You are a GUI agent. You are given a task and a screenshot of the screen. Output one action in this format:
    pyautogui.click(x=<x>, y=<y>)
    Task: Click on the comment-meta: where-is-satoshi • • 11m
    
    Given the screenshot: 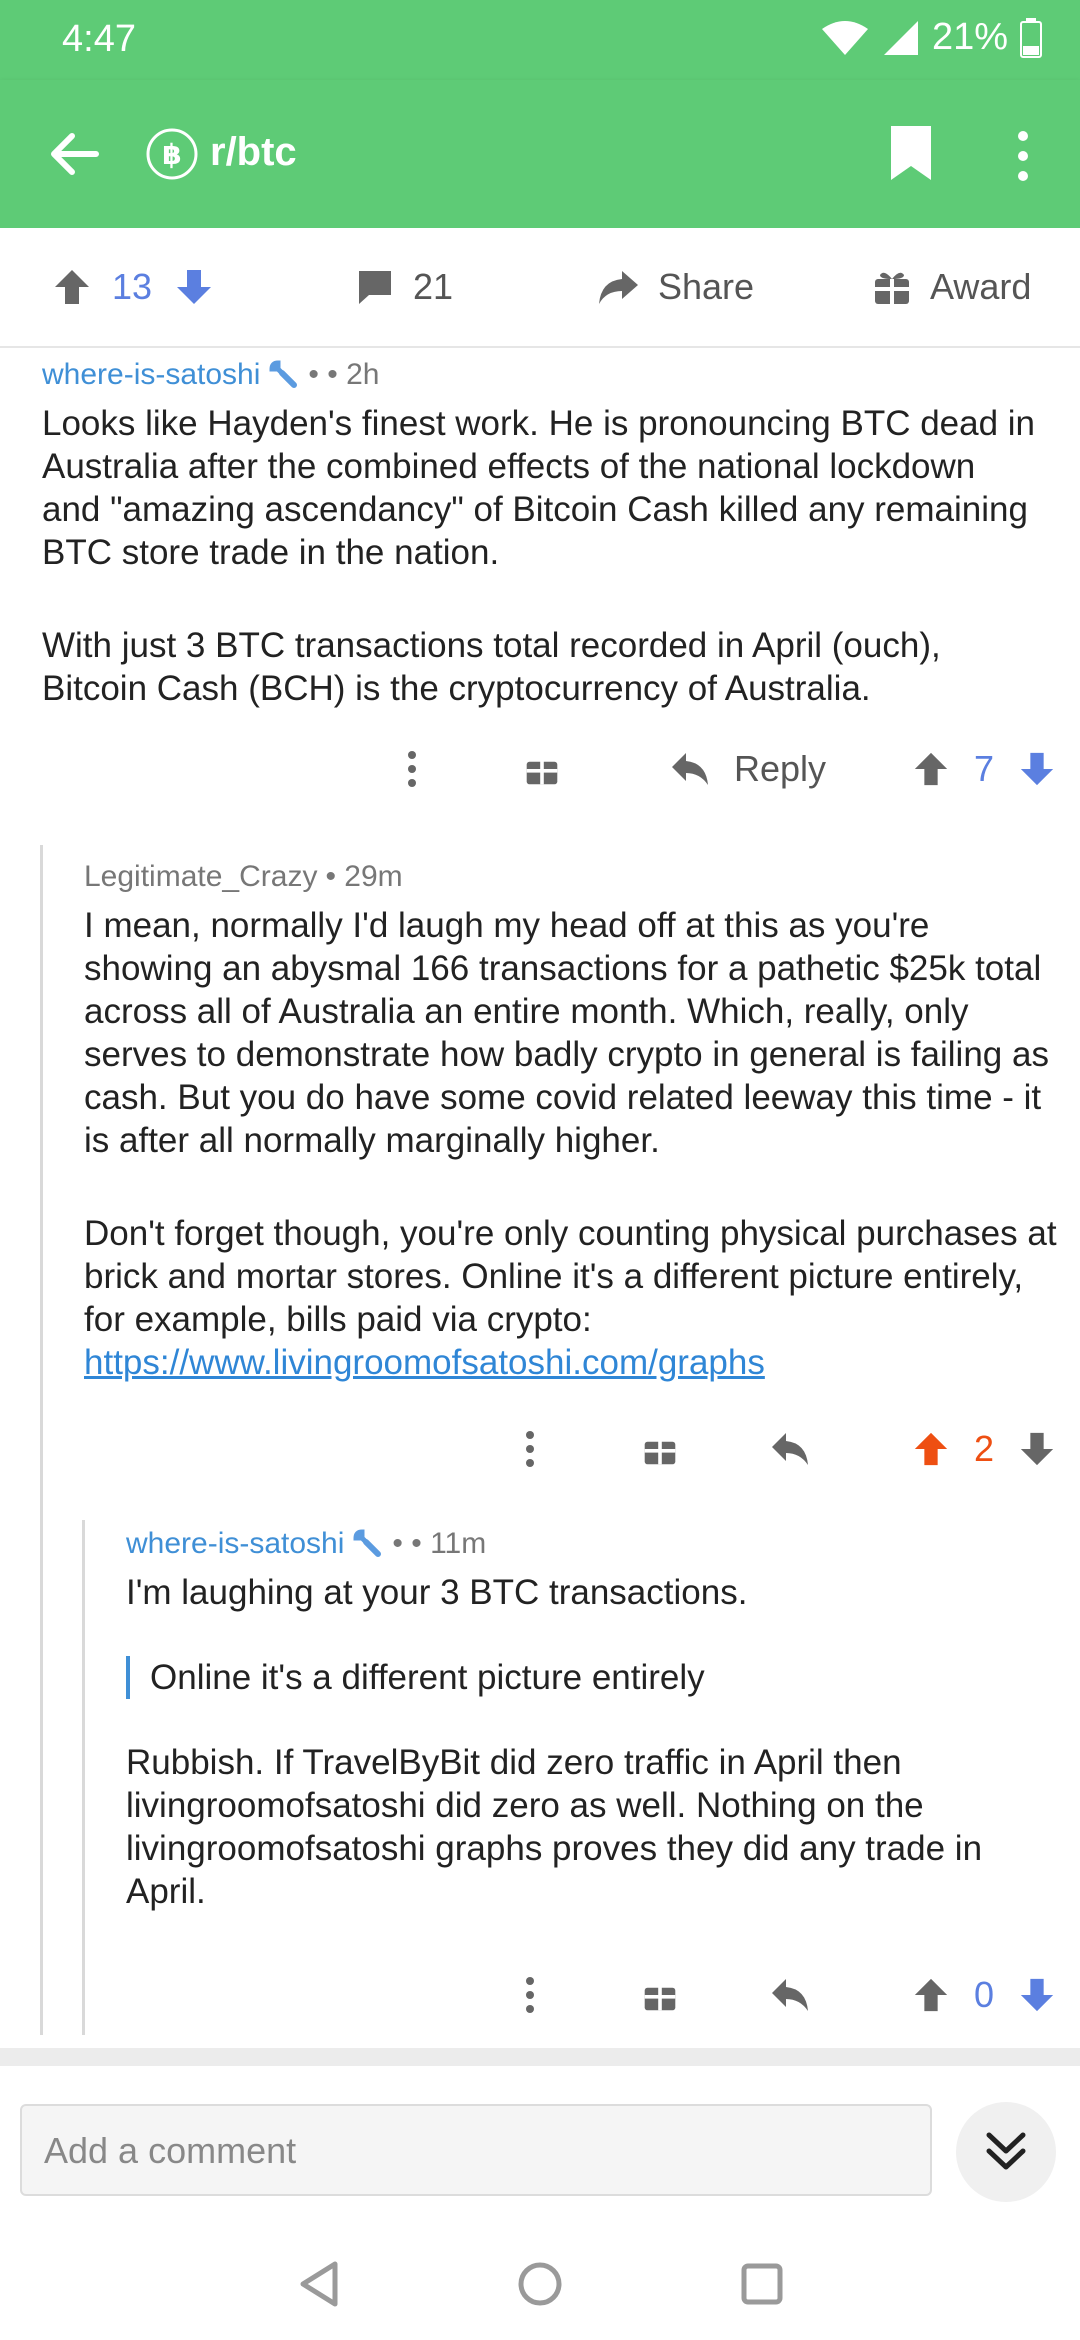 What is the action you would take?
    pyautogui.click(x=591, y=1544)
    